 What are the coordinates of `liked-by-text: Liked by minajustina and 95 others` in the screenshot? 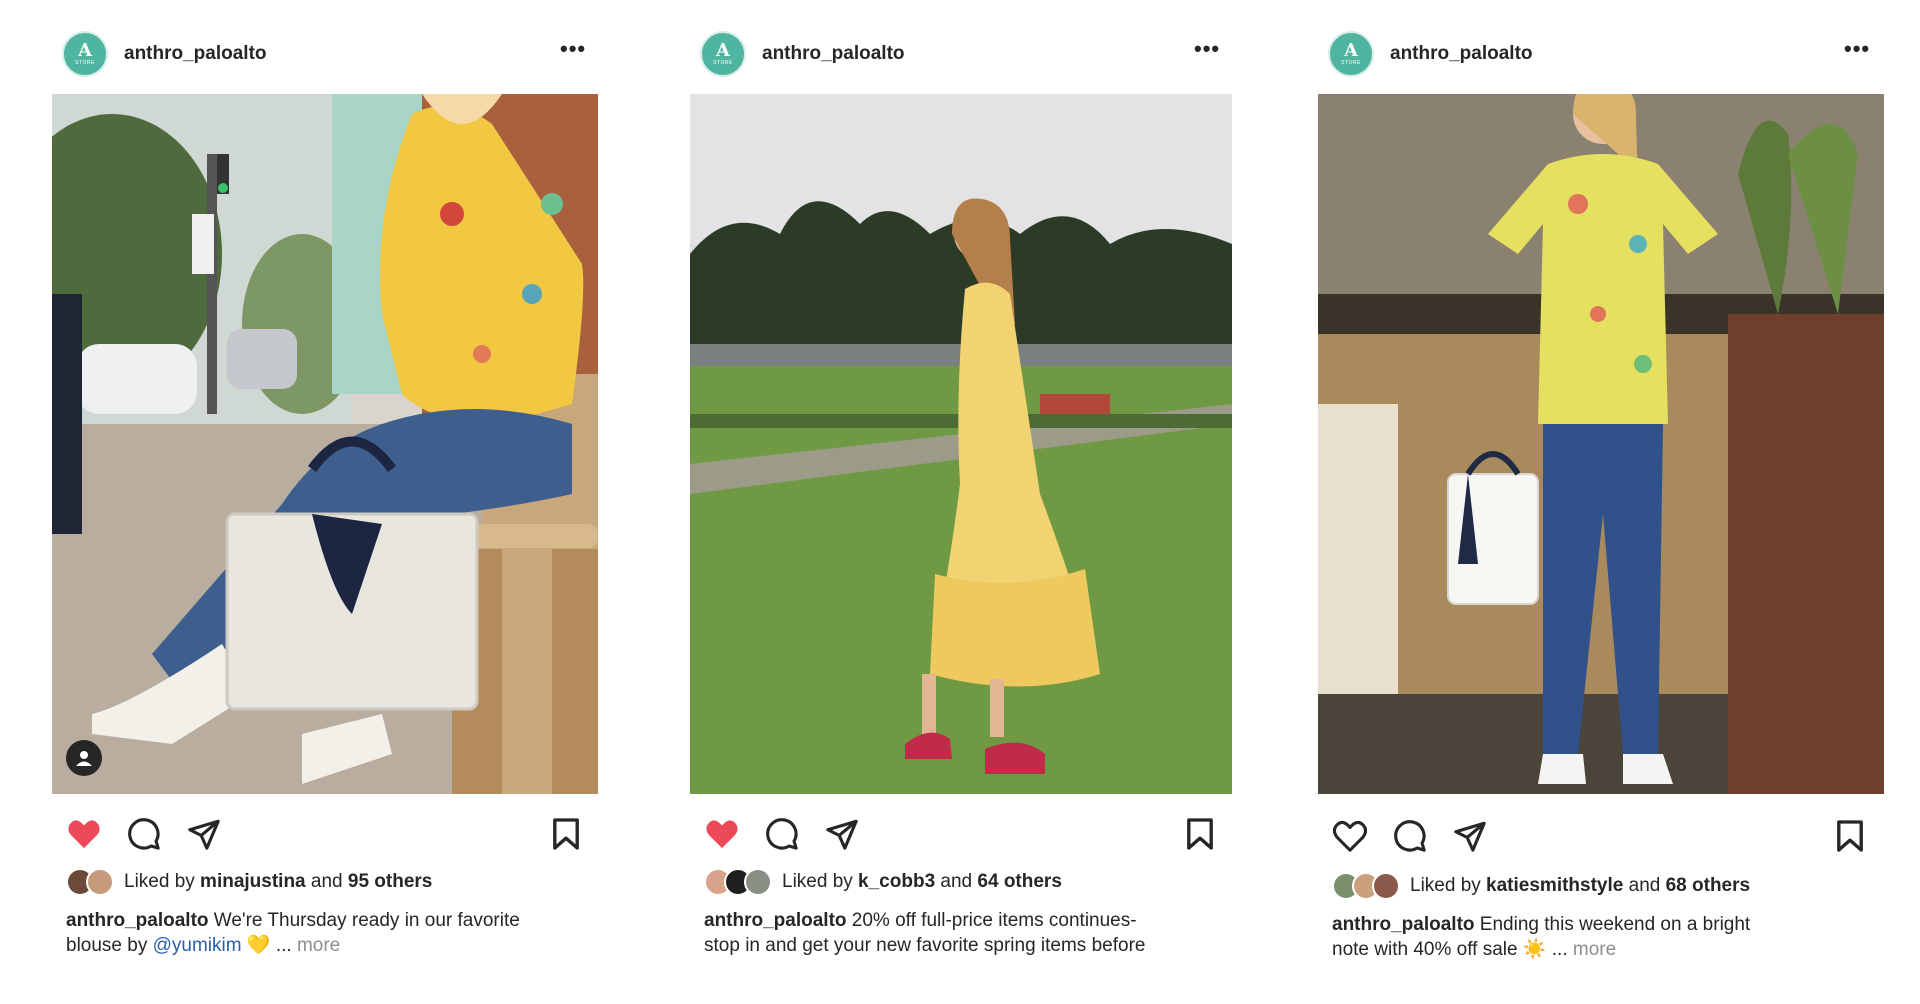 It's located at (278, 881).